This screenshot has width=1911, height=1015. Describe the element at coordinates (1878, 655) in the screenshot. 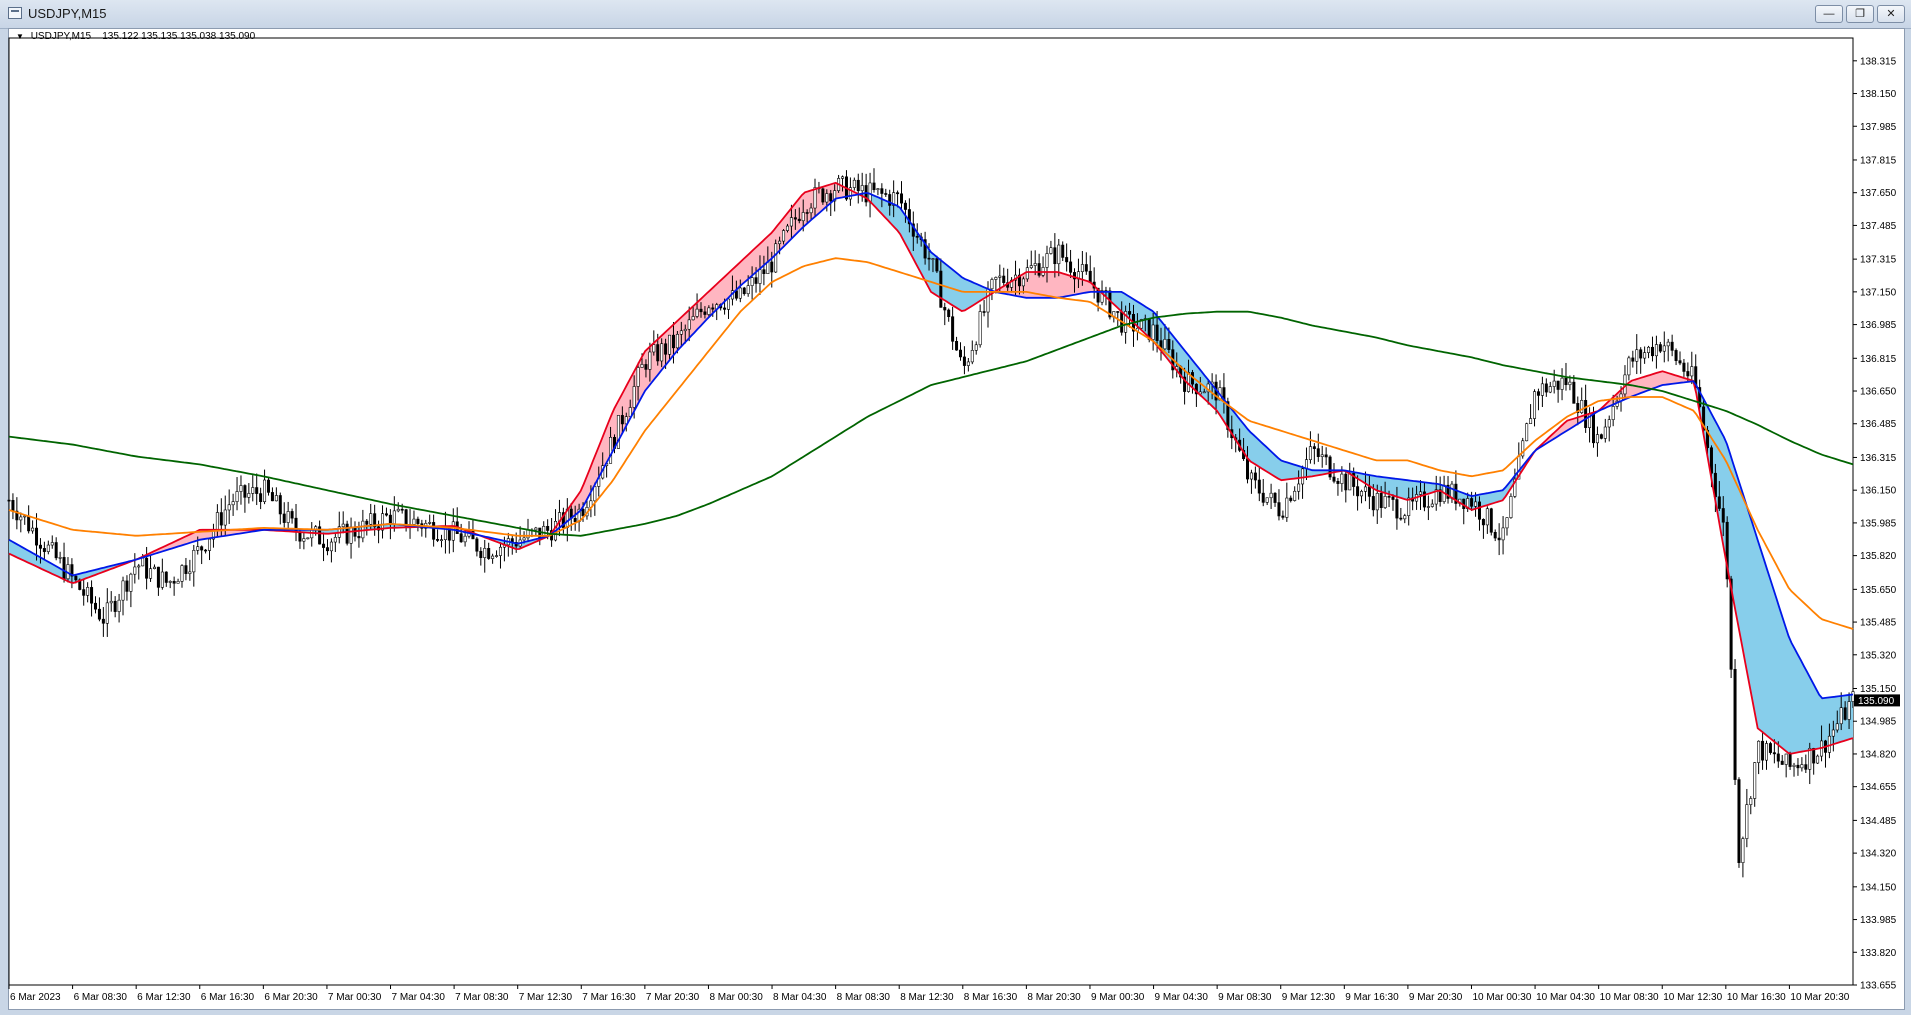

I see `y-tick-label: 135.320` at that location.